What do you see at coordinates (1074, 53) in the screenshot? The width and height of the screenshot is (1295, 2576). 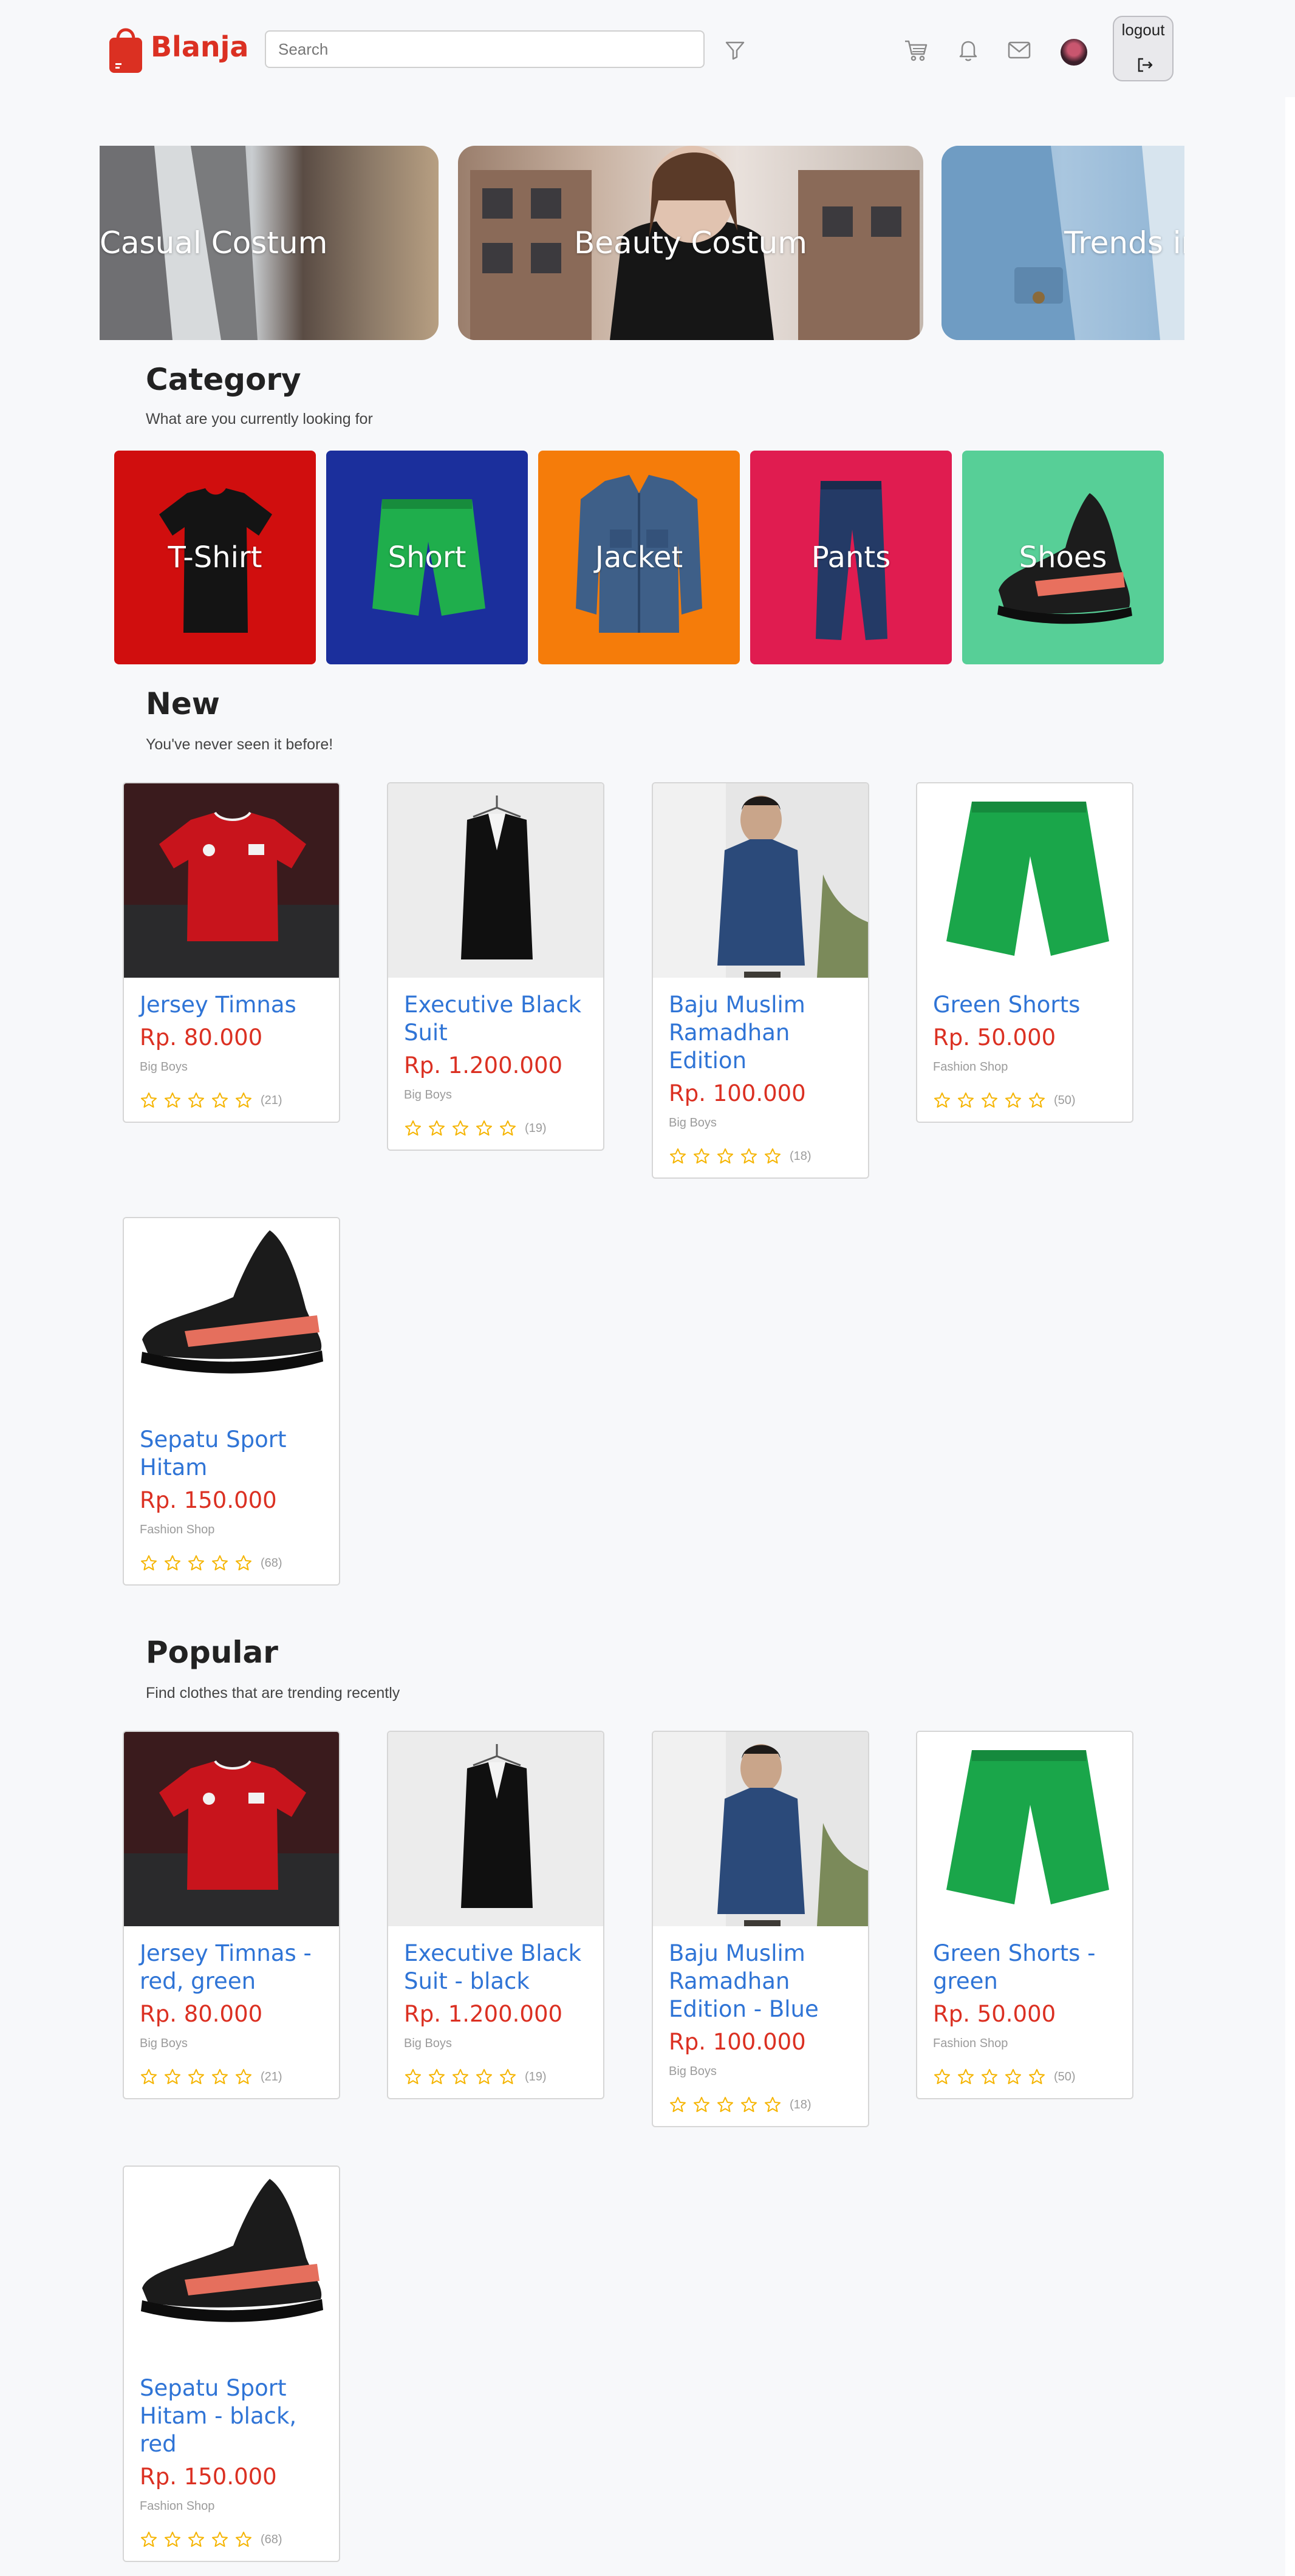 I see `user-avatar` at bounding box center [1074, 53].